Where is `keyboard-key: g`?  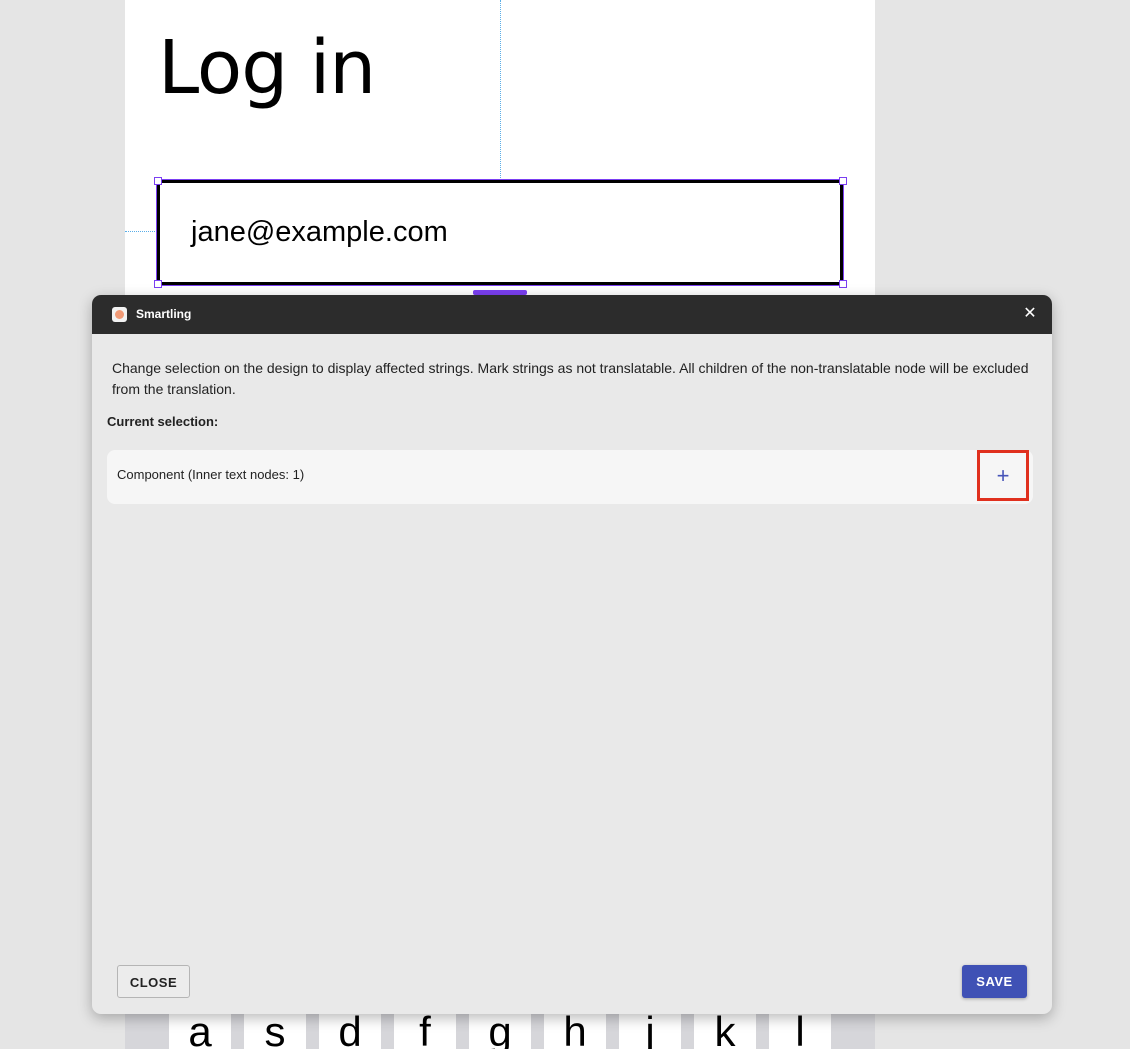 keyboard-key: g is located at coordinates (500, 1028).